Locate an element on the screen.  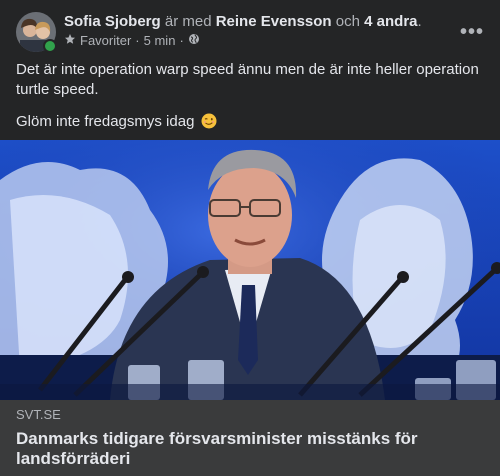
with-text: är med is located at coordinates (188, 21).